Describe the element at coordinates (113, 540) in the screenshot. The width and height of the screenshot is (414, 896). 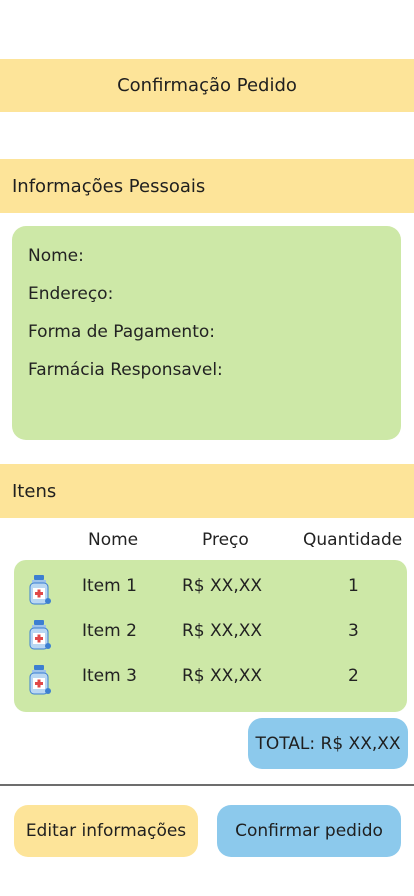
I see `column-header-name: Nome` at that location.